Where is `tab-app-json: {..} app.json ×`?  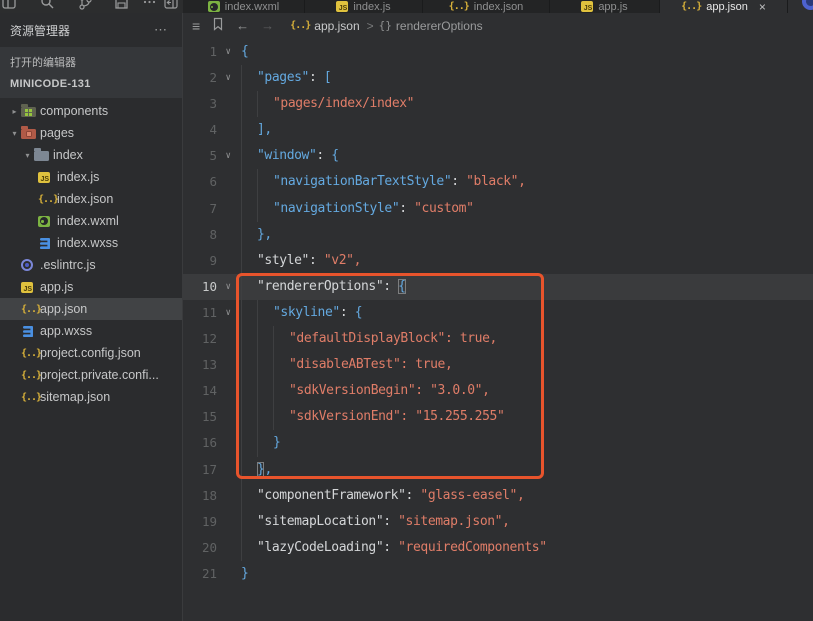
tab-app-json: {..} app.json × is located at coordinates (724, 6).